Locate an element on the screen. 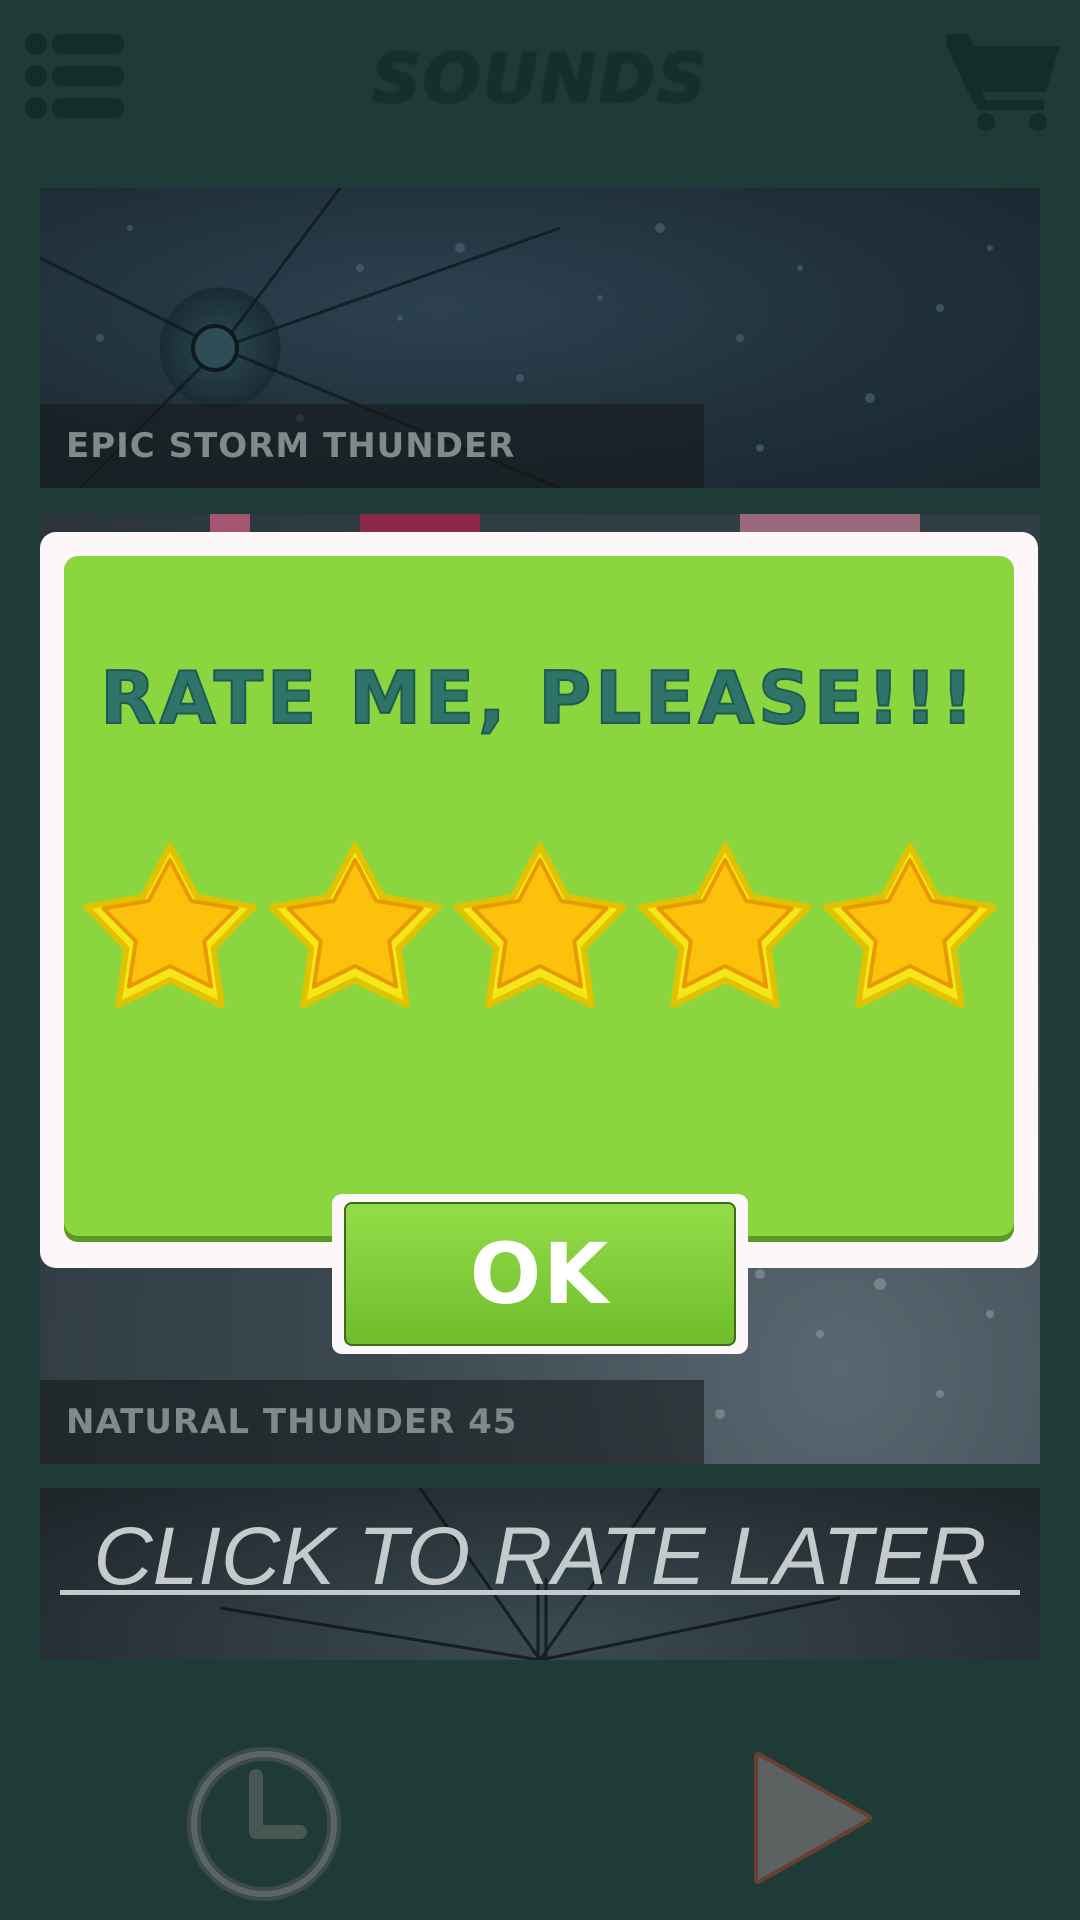 The height and width of the screenshot is (1920, 1080). rate-later-underline is located at coordinates (540, 1592).